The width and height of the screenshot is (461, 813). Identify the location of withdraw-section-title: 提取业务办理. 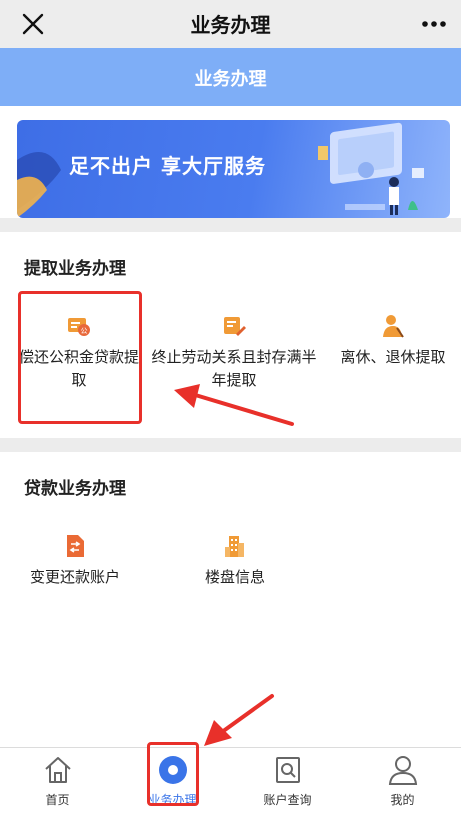
(75, 269).